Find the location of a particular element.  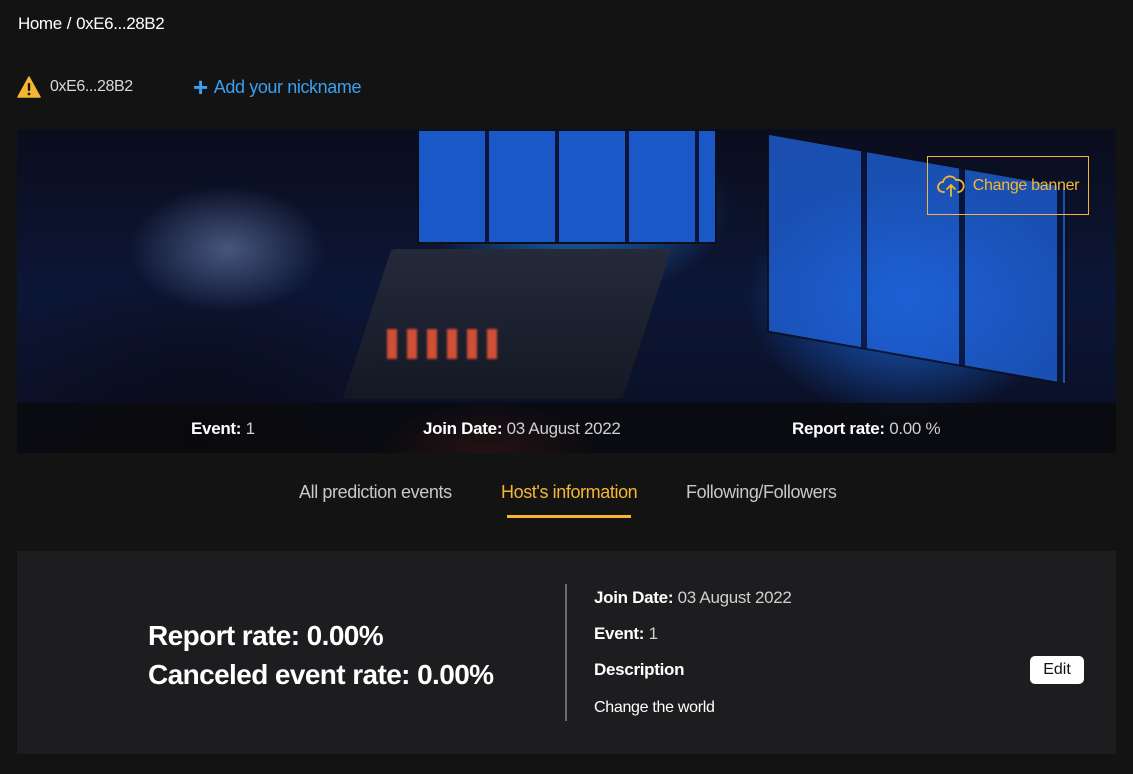

banner-art-monitor is located at coordinates (567, 186).